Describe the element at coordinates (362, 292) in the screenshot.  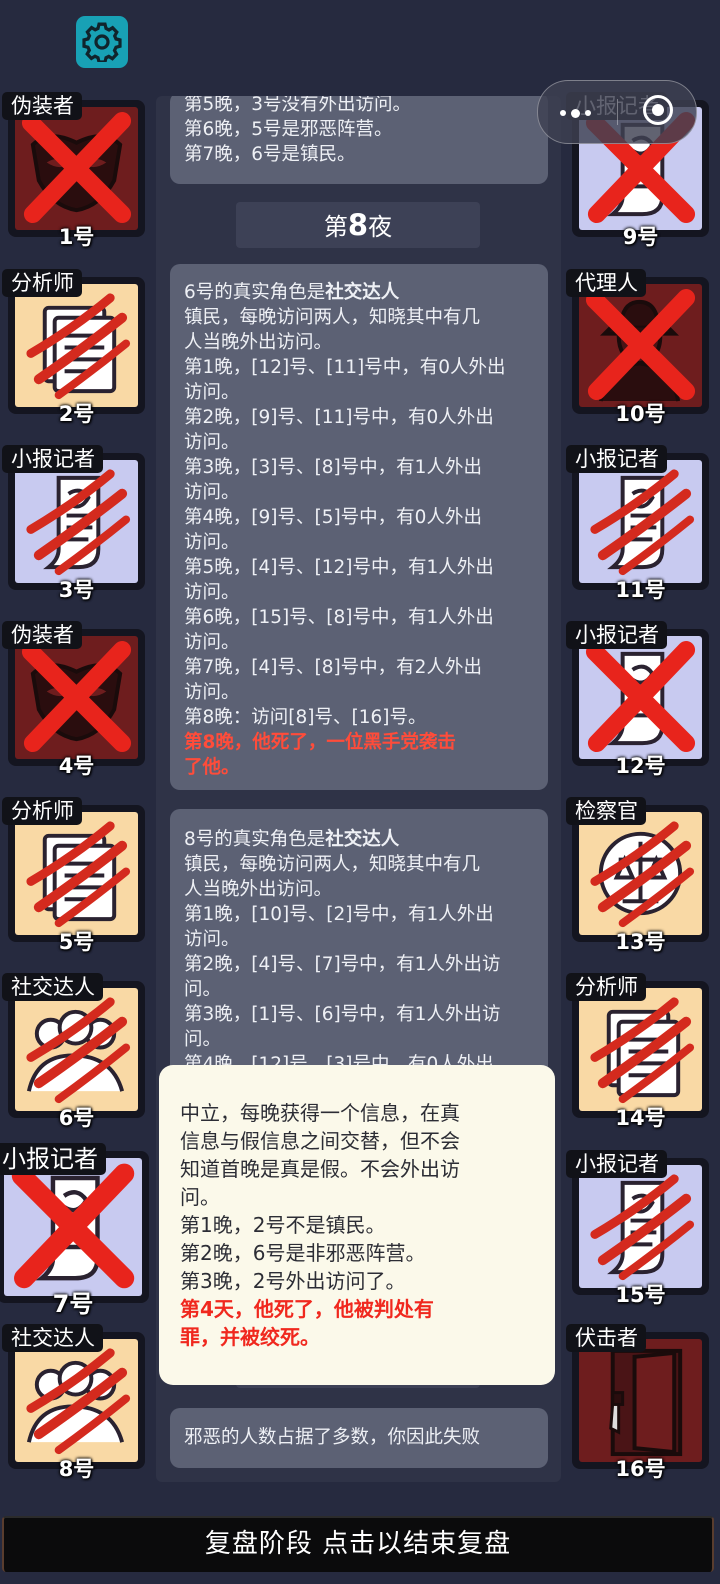
I see `entry-title-role: 社交达人` at that location.